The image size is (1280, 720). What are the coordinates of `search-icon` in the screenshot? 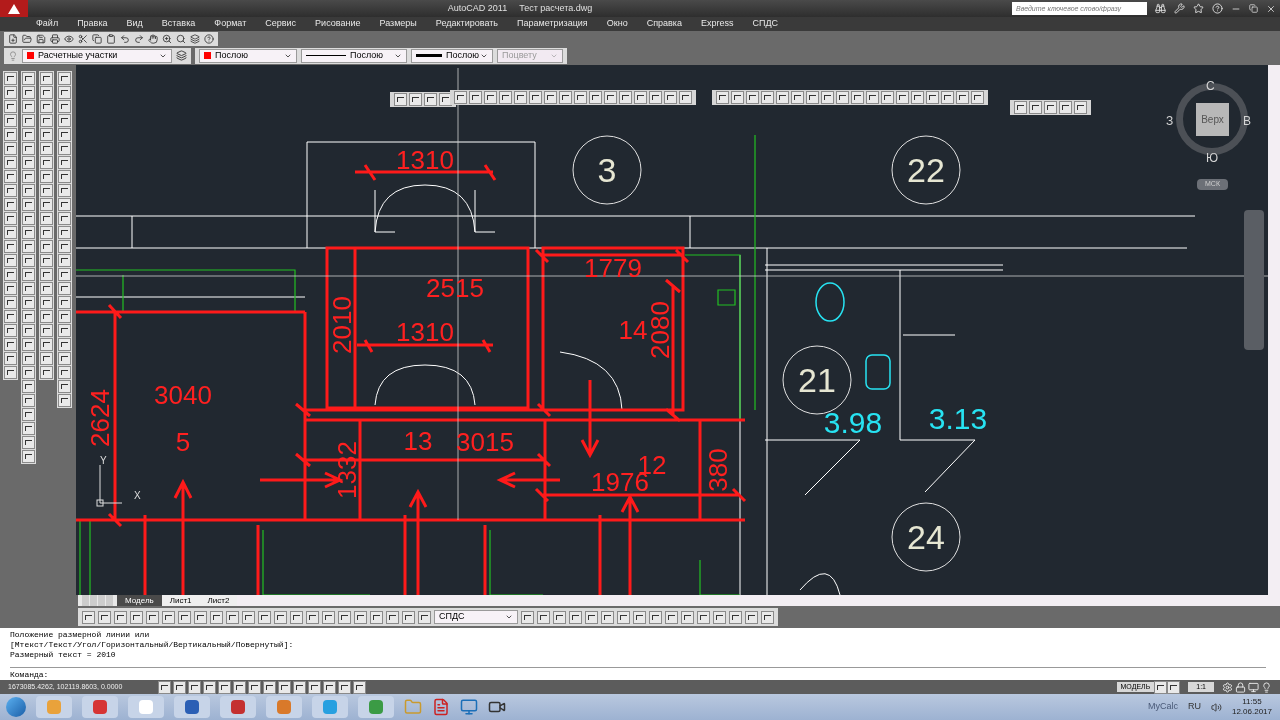 It's located at (181, 38).